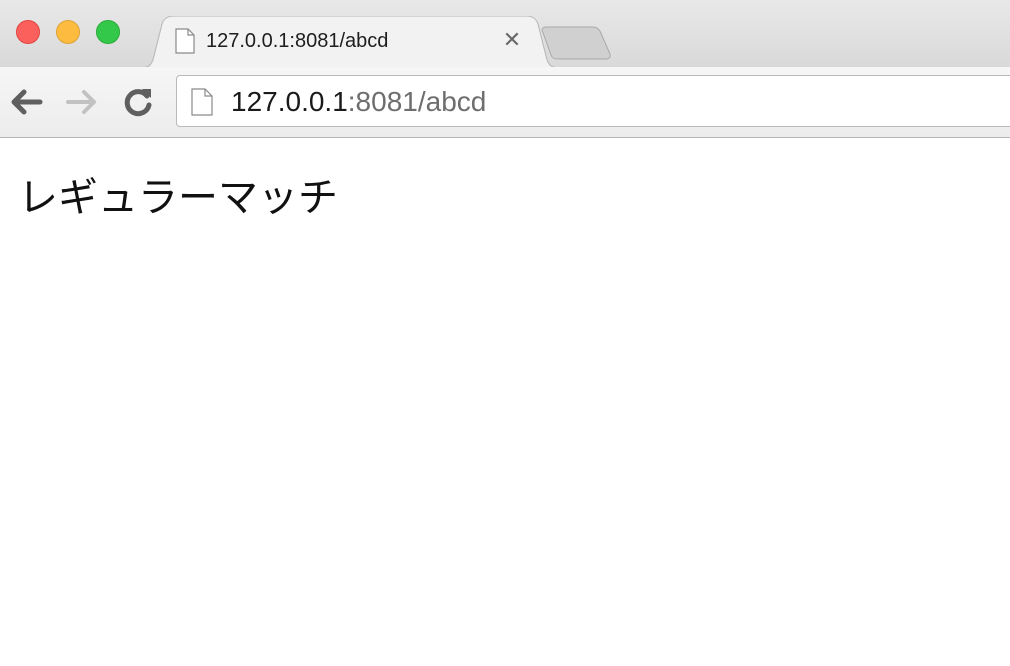 The image size is (1010, 666). What do you see at coordinates (26, 102) in the screenshot?
I see `back-arrow-icon` at bounding box center [26, 102].